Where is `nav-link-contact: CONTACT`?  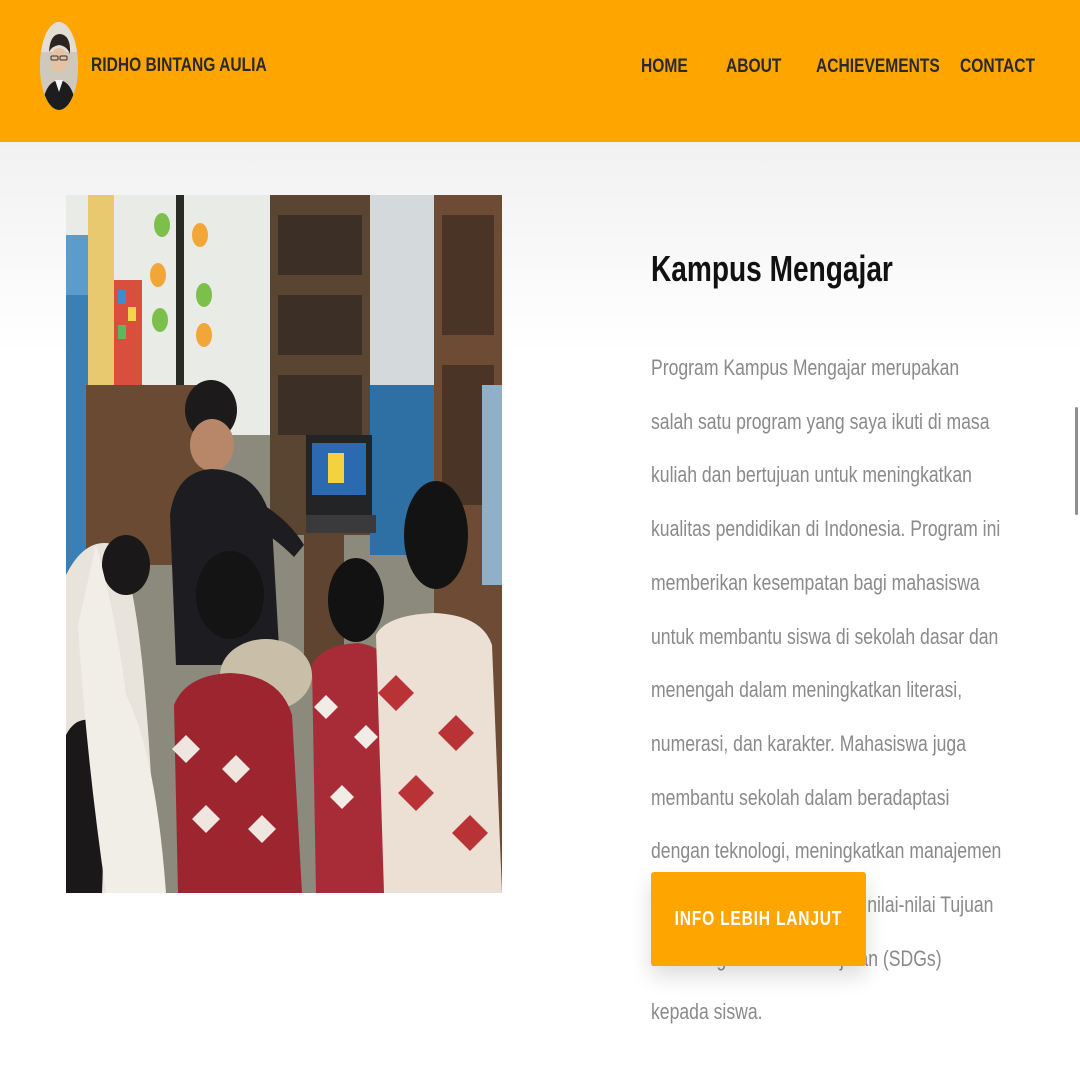
nav-link-contact: CONTACT is located at coordinates (997, 67).